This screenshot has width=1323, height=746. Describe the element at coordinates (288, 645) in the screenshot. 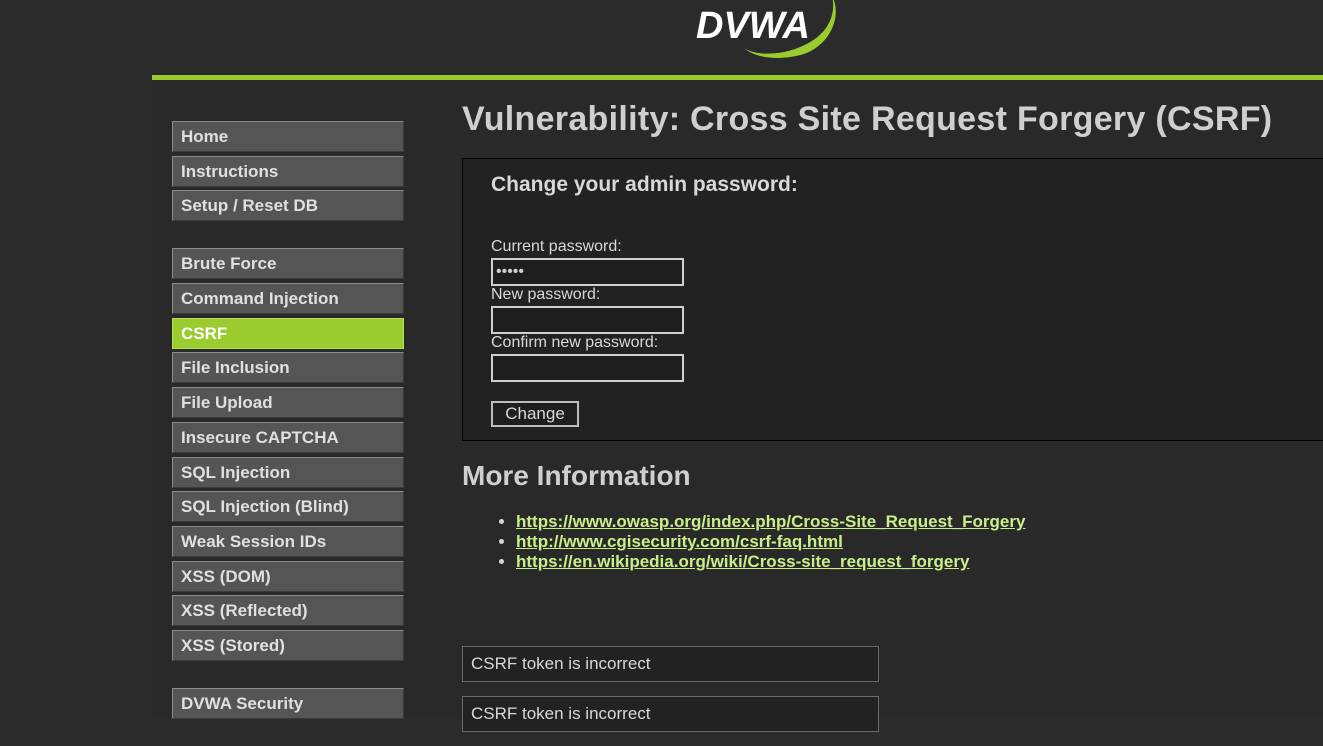

I see `sidebar-item-xss-stored: XSS (Stored)` at that location.